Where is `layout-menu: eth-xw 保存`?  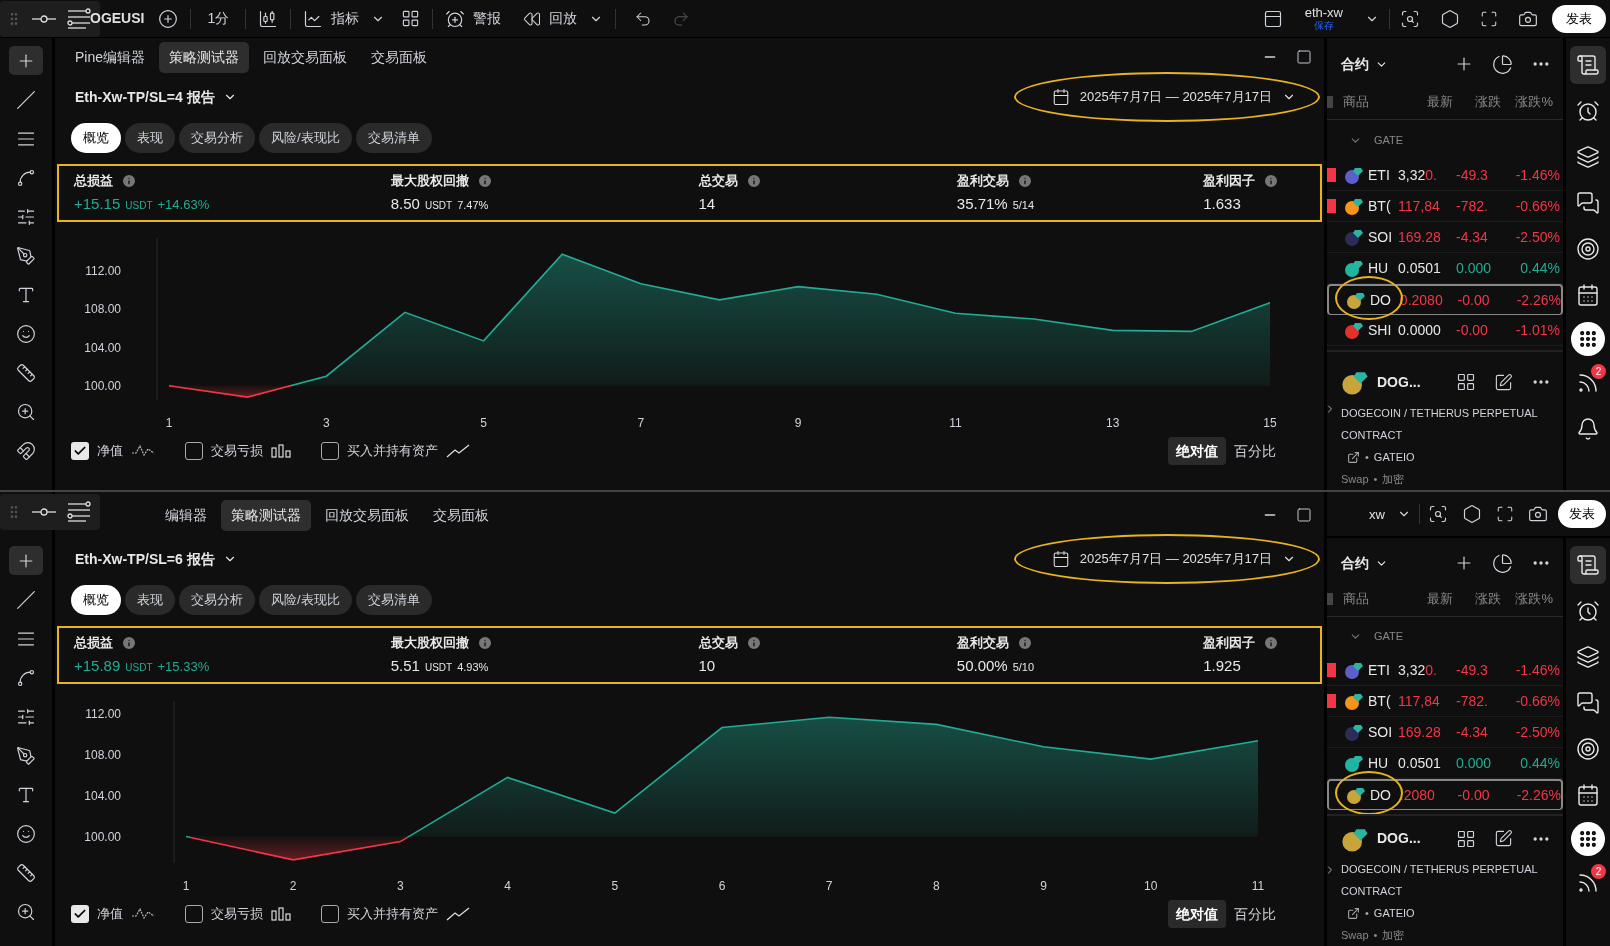
layout-menu: eth-xw 保存 is located at coordinates (1323, 18).